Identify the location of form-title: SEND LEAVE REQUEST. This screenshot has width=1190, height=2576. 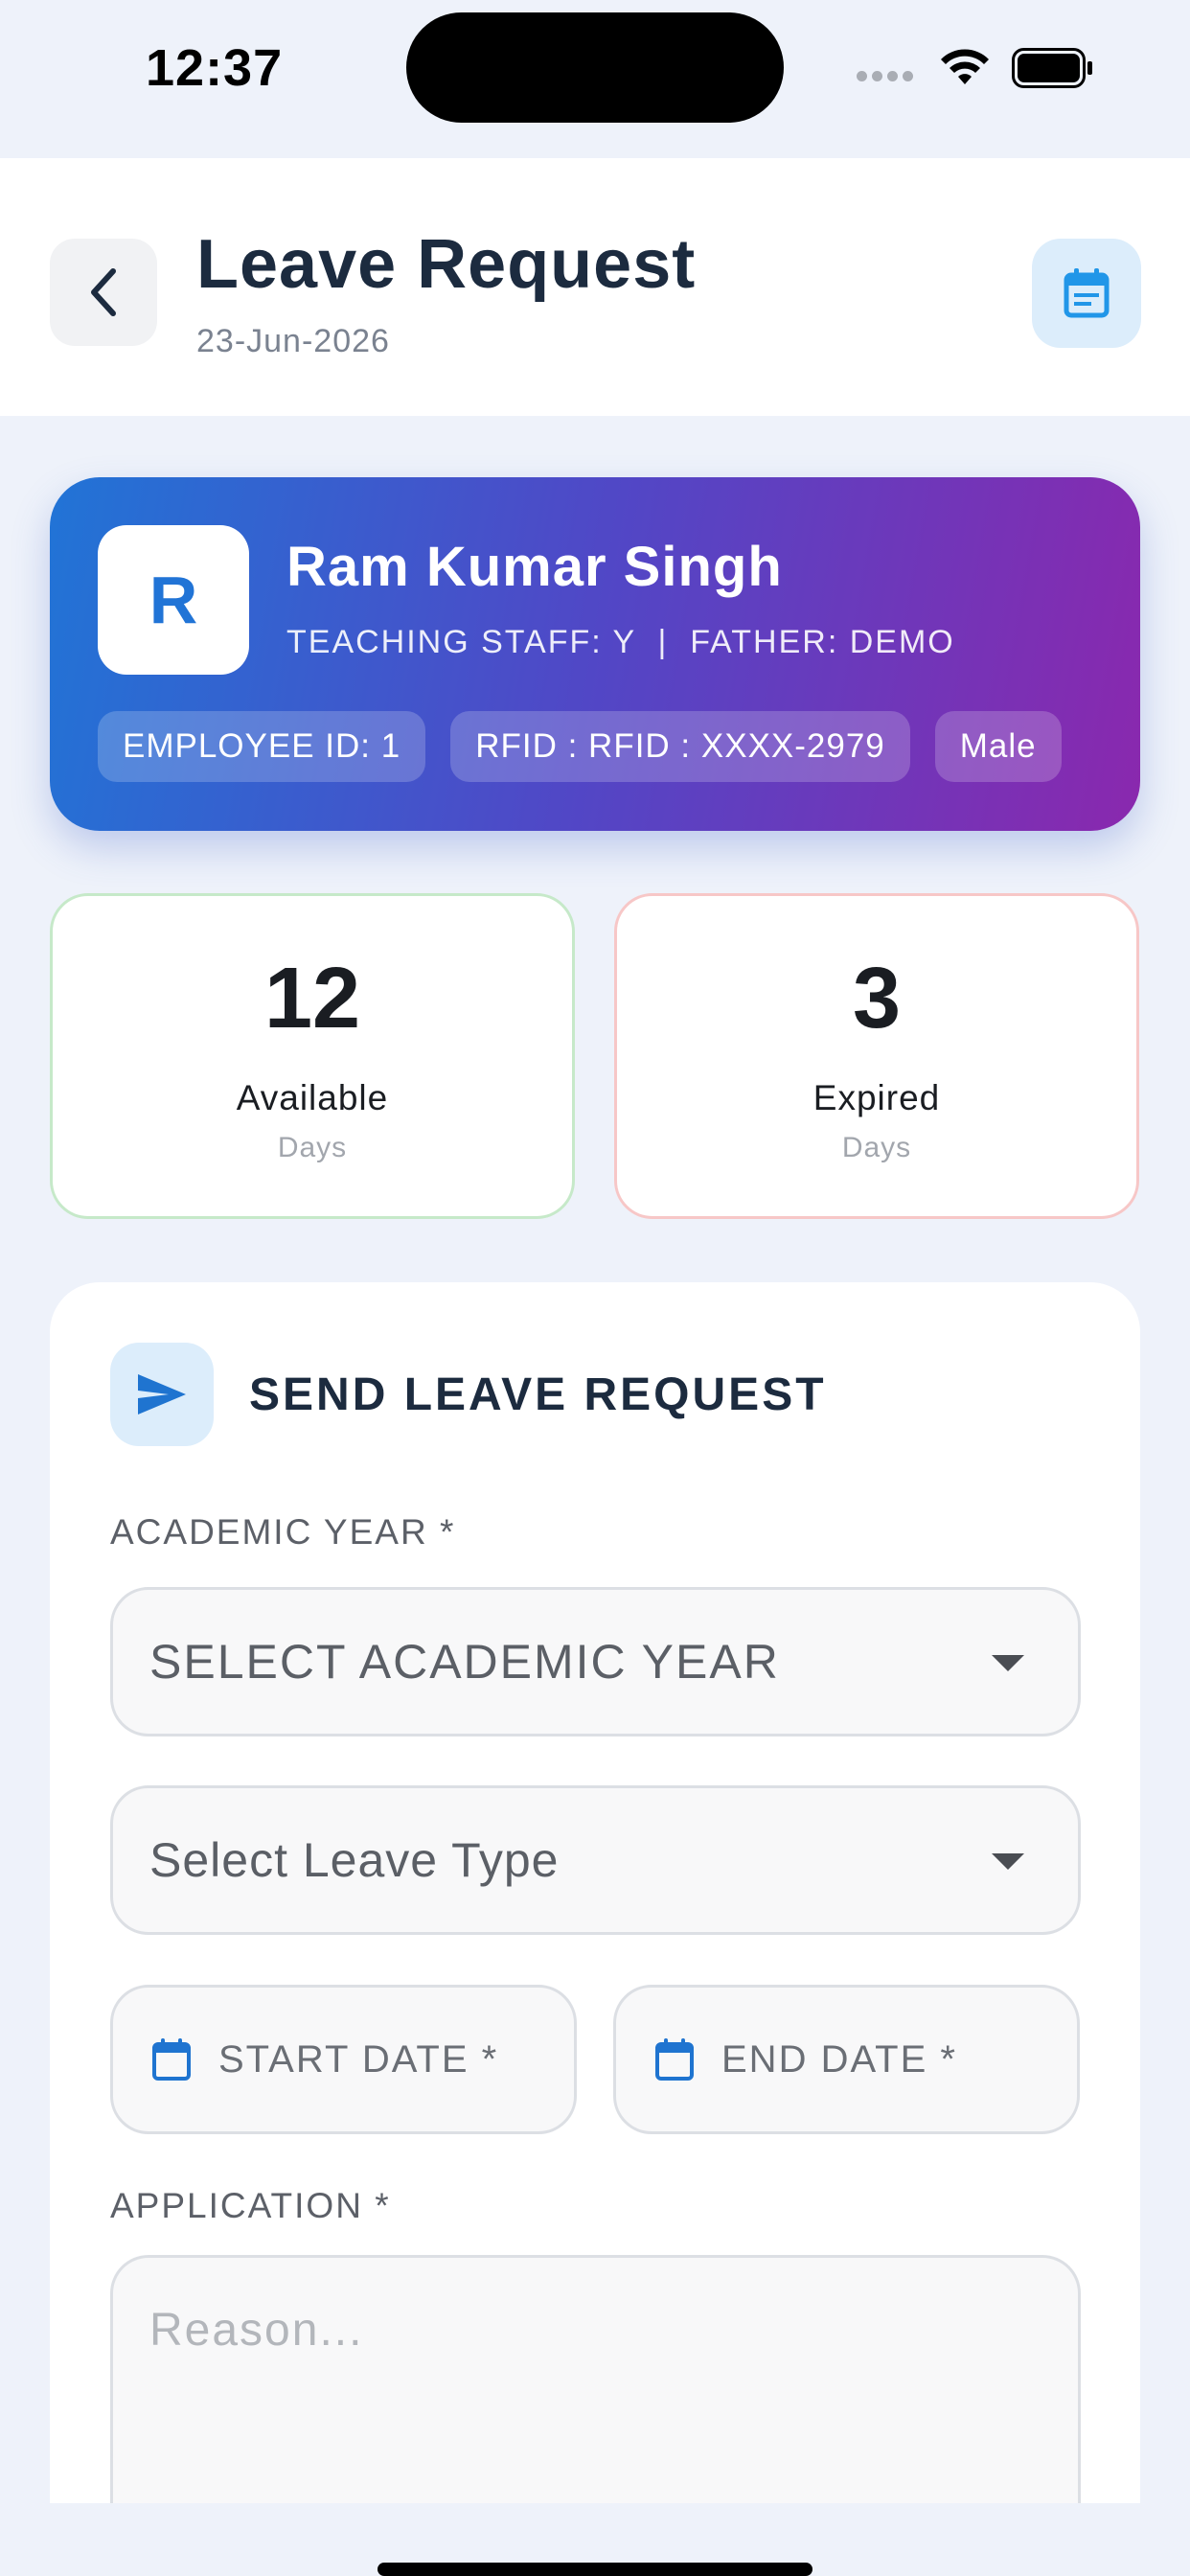
(538, 1394).